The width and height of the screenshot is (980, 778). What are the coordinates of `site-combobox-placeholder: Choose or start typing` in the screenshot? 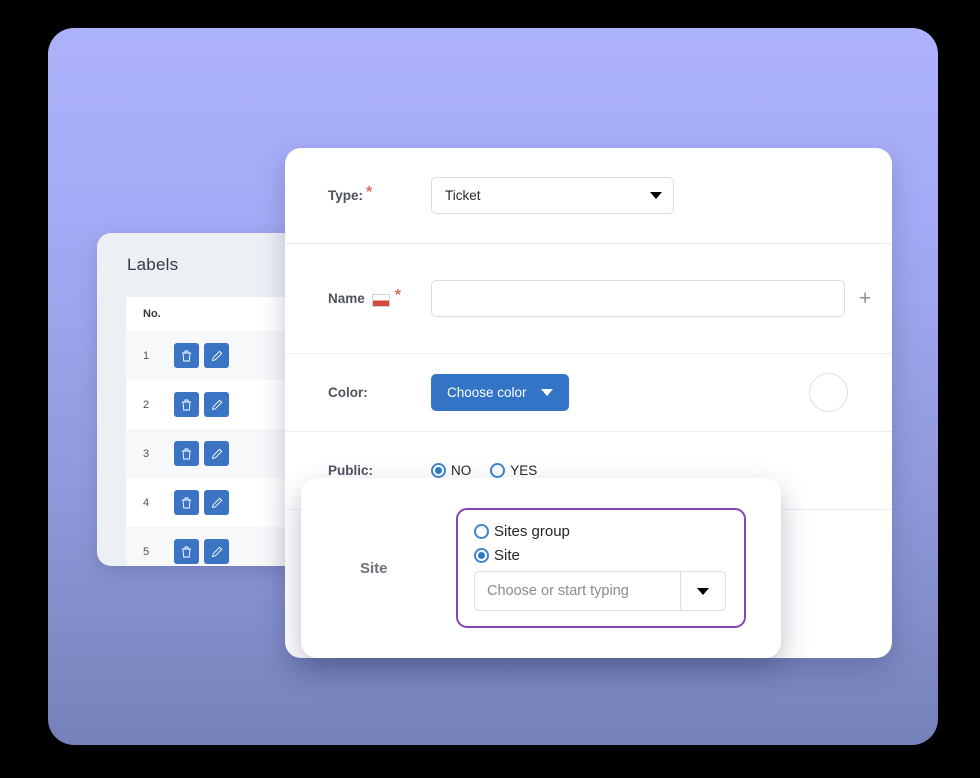 It's located at (558, 591).